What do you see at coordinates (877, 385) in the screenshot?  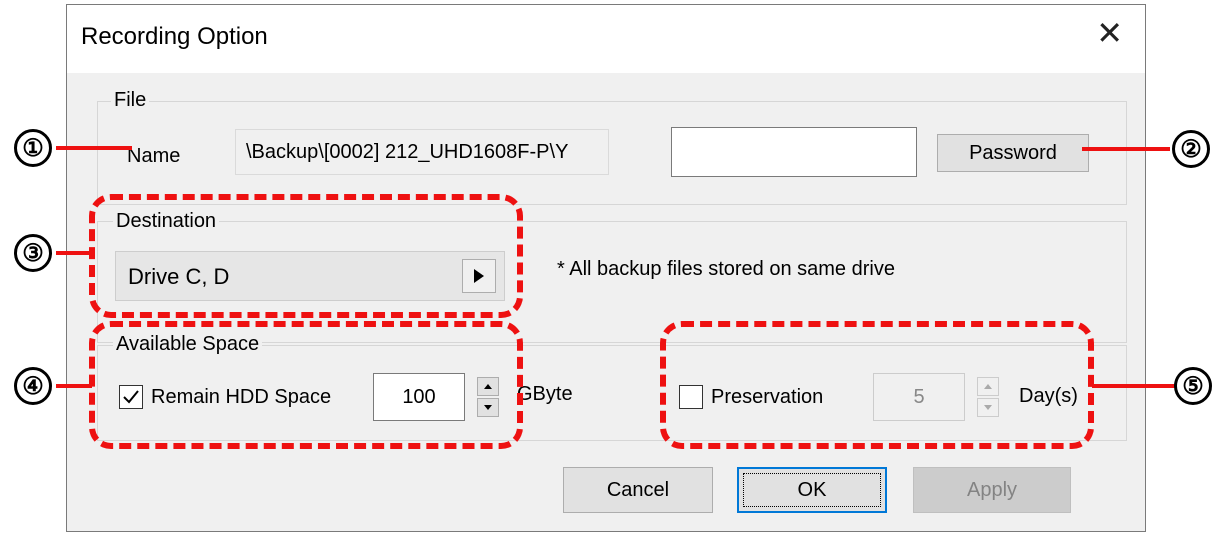 I see `highlight-preservation` at bounding box center [877, 385].